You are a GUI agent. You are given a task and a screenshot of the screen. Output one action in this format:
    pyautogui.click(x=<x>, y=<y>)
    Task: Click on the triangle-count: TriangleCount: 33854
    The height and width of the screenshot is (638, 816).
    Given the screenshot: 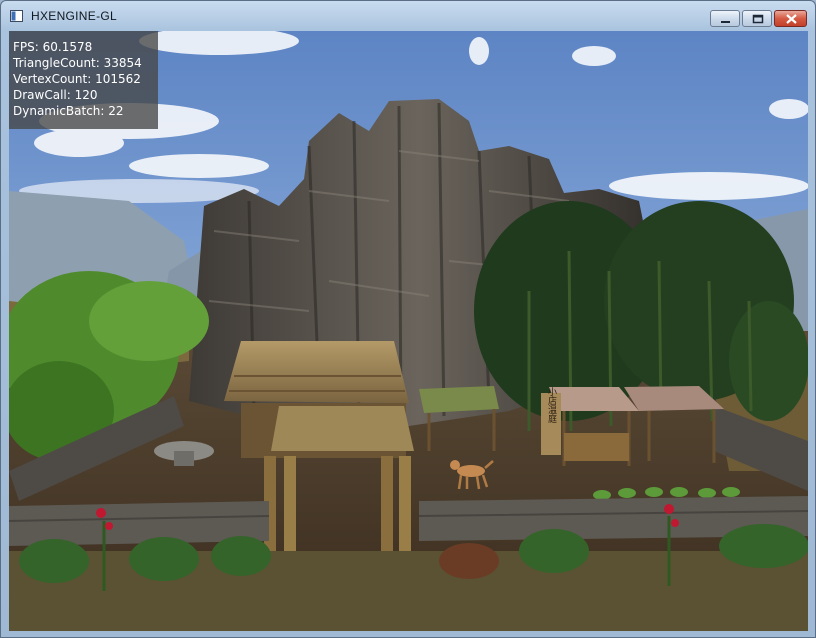 What is the action you would take?
    pyautogui.click(x=77, y=63)
    